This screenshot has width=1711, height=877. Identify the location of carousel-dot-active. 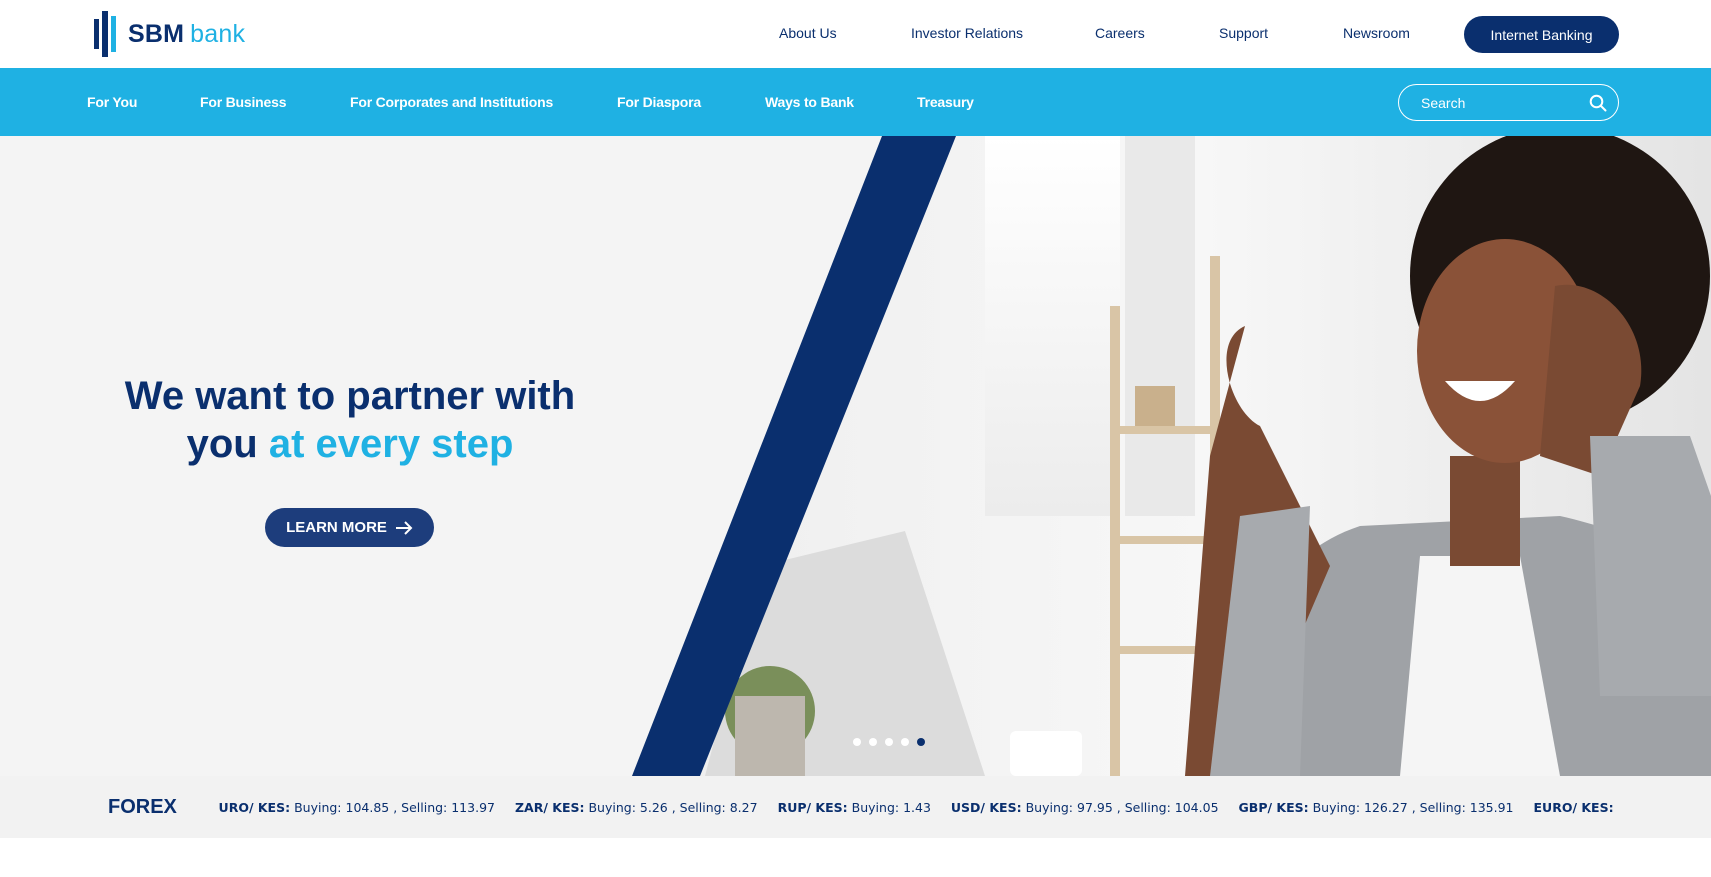
(921, 742).